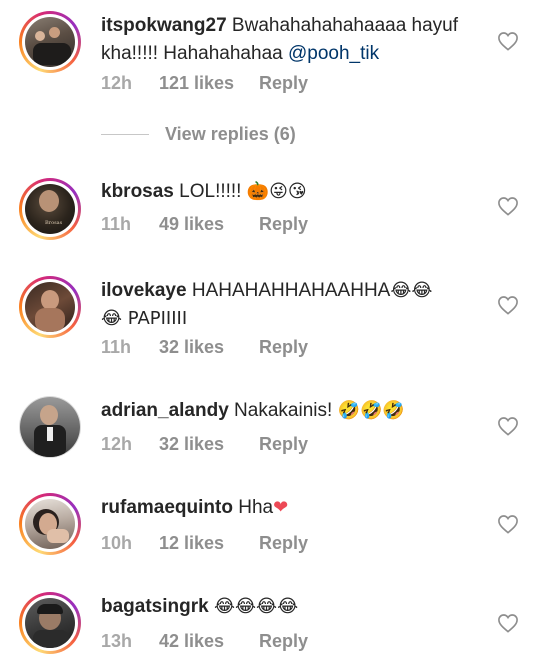 Image resolution: width=536 pixels, height=670 pixels. I want to click on comment-likes: 42 likes, so click(209, 641).